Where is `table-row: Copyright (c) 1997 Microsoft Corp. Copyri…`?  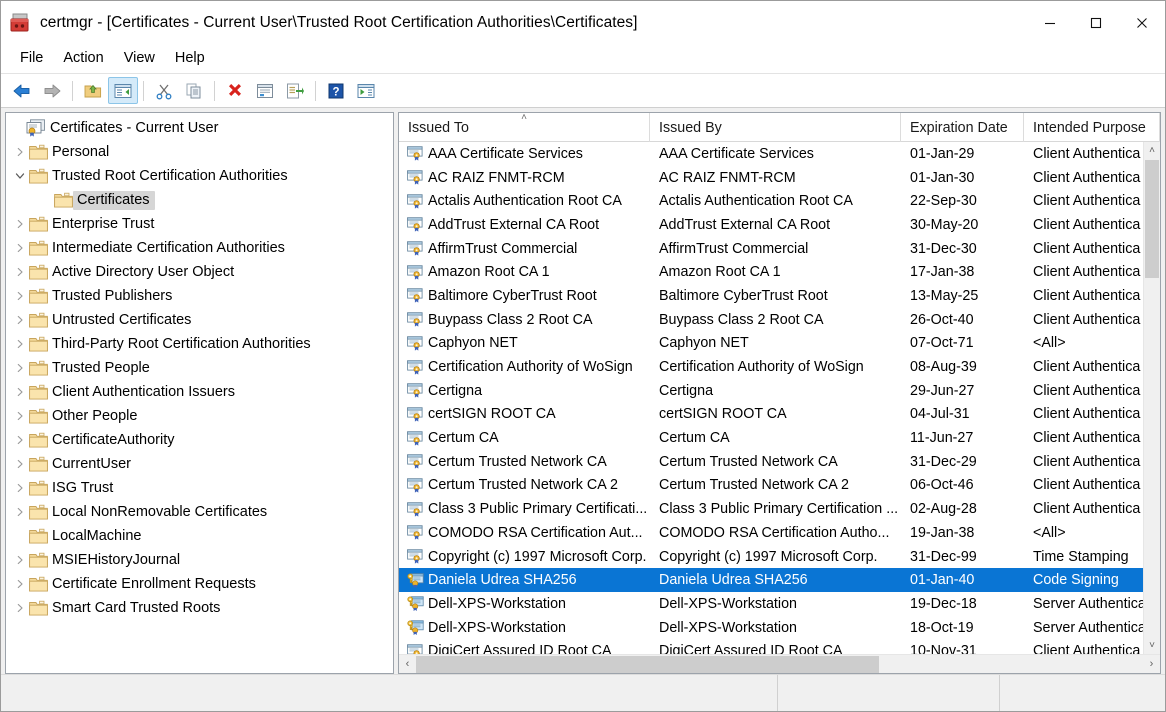
table-row: Copyright (c) 1997 Microsoft Corp. Copyri… is located at coordinates (779, 557).